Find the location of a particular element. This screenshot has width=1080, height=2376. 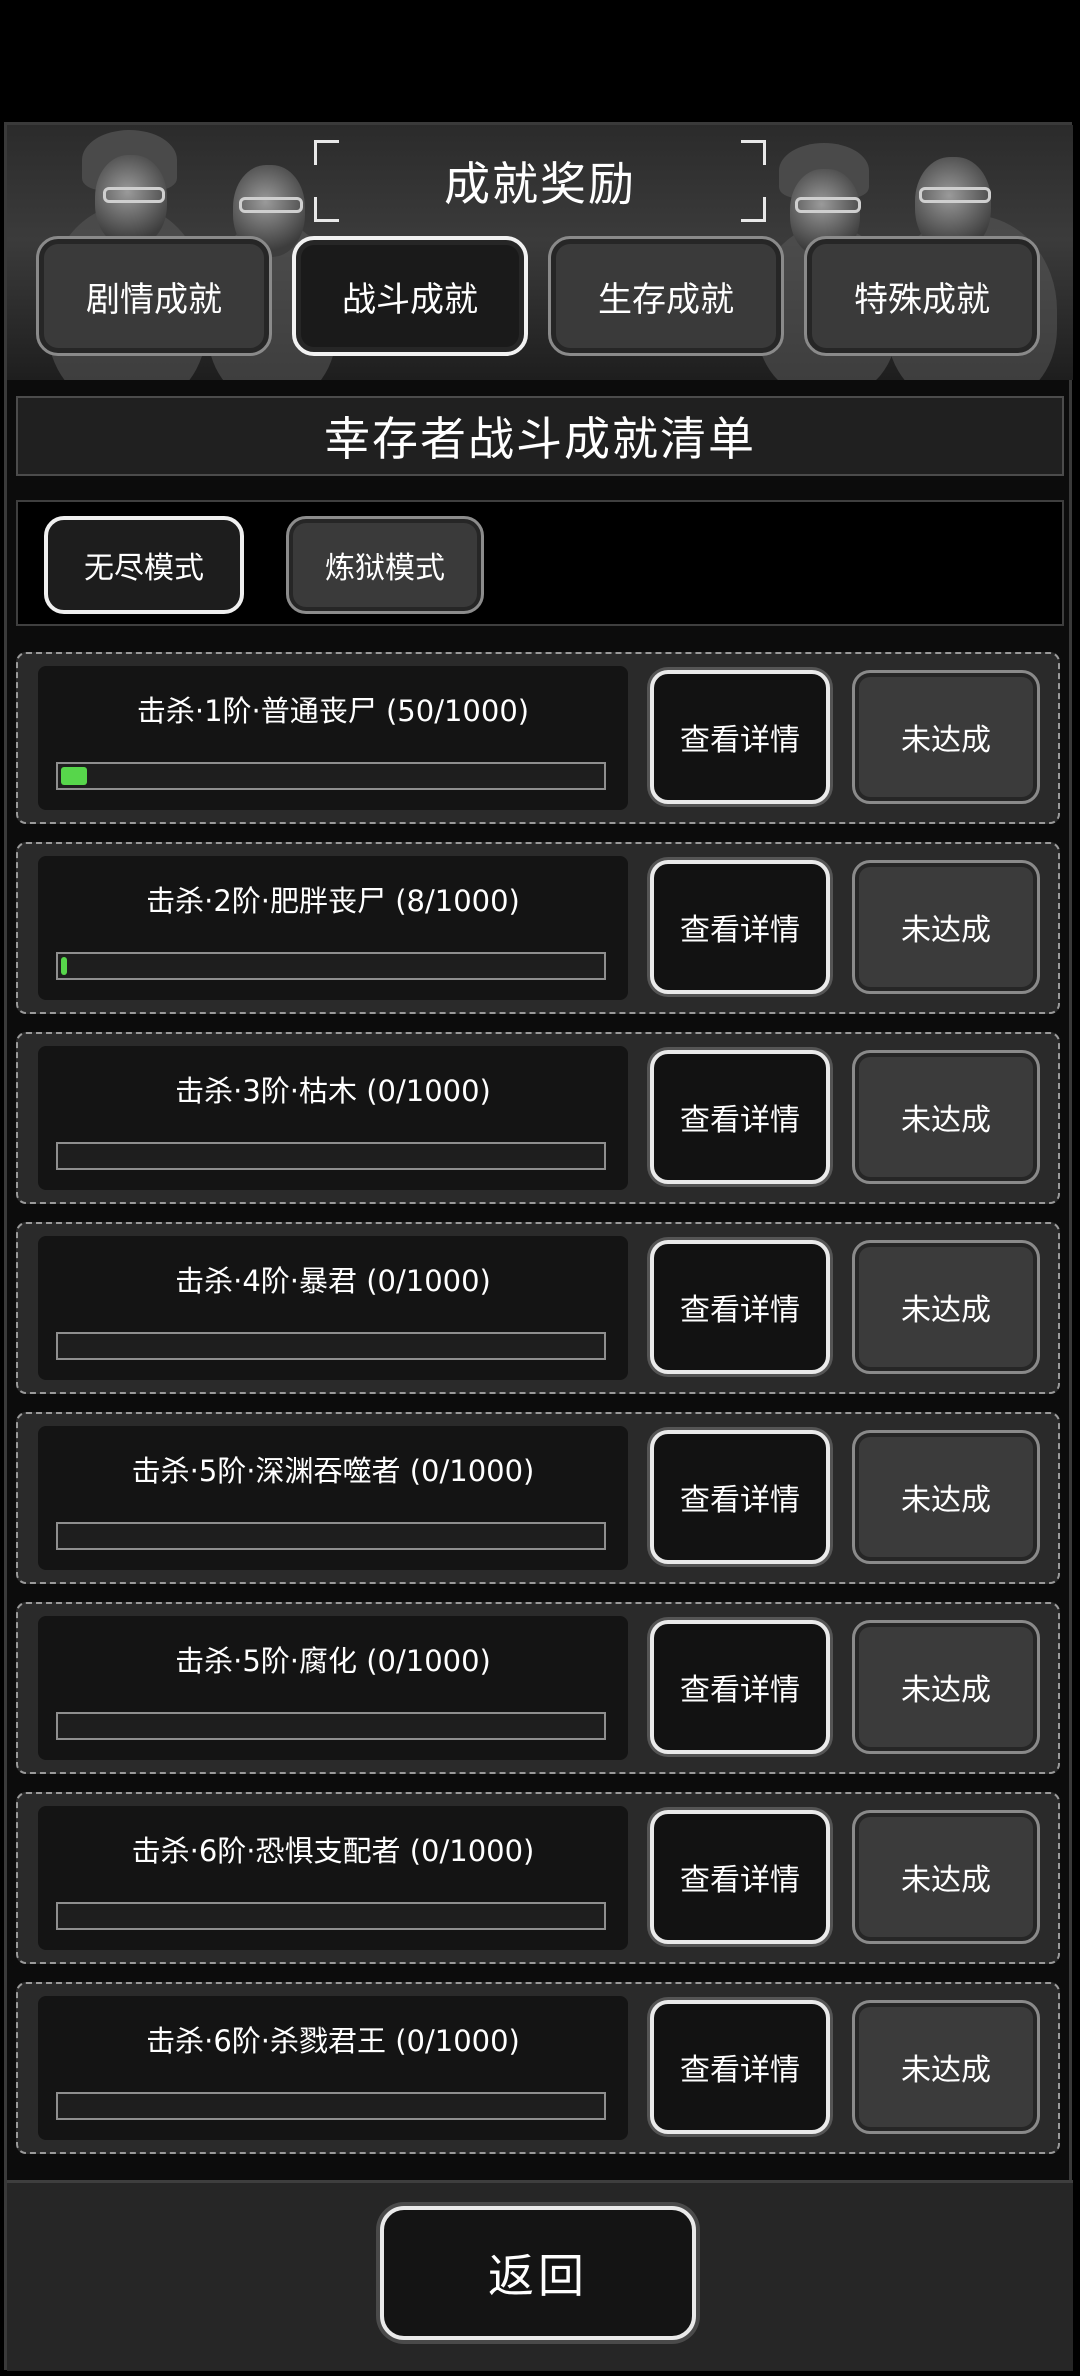

tab-survival: 生存成就 is located at coordinates (666, 296).